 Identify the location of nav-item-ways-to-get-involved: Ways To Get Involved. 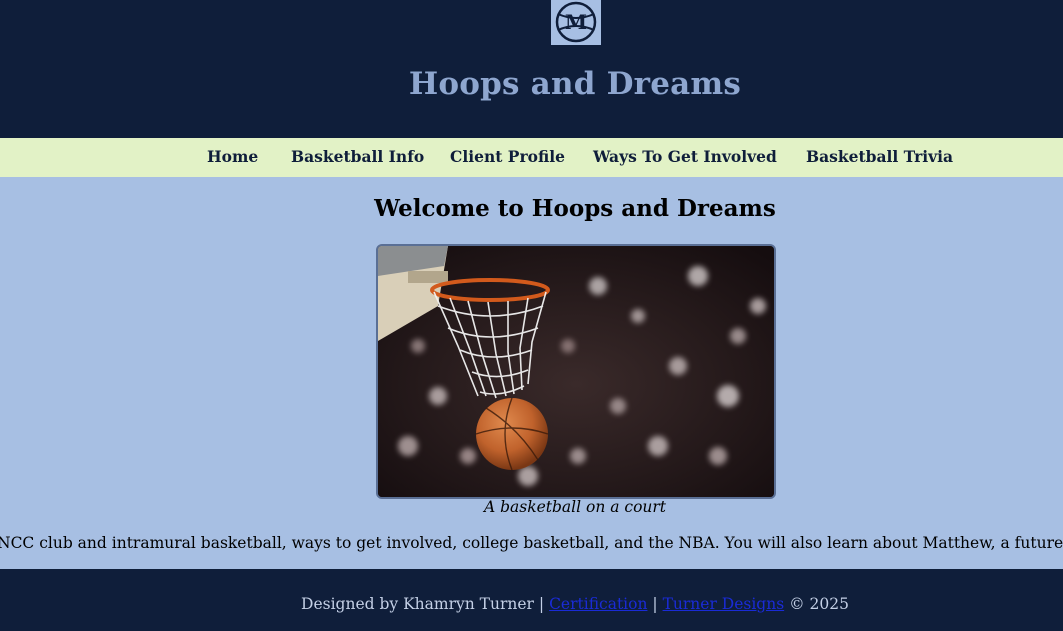
(685, 156).